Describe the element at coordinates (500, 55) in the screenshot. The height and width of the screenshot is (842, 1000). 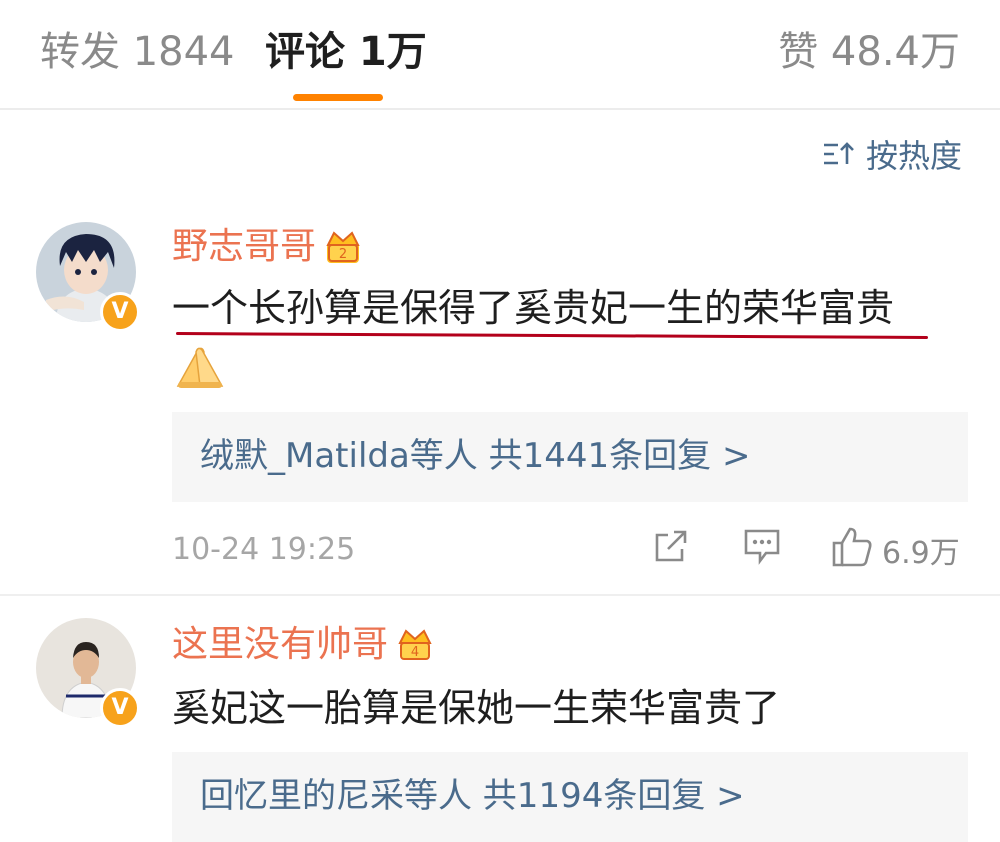
I see `tab-bar: 转发 1844 评论 1万 赞 48.4万` at that location.